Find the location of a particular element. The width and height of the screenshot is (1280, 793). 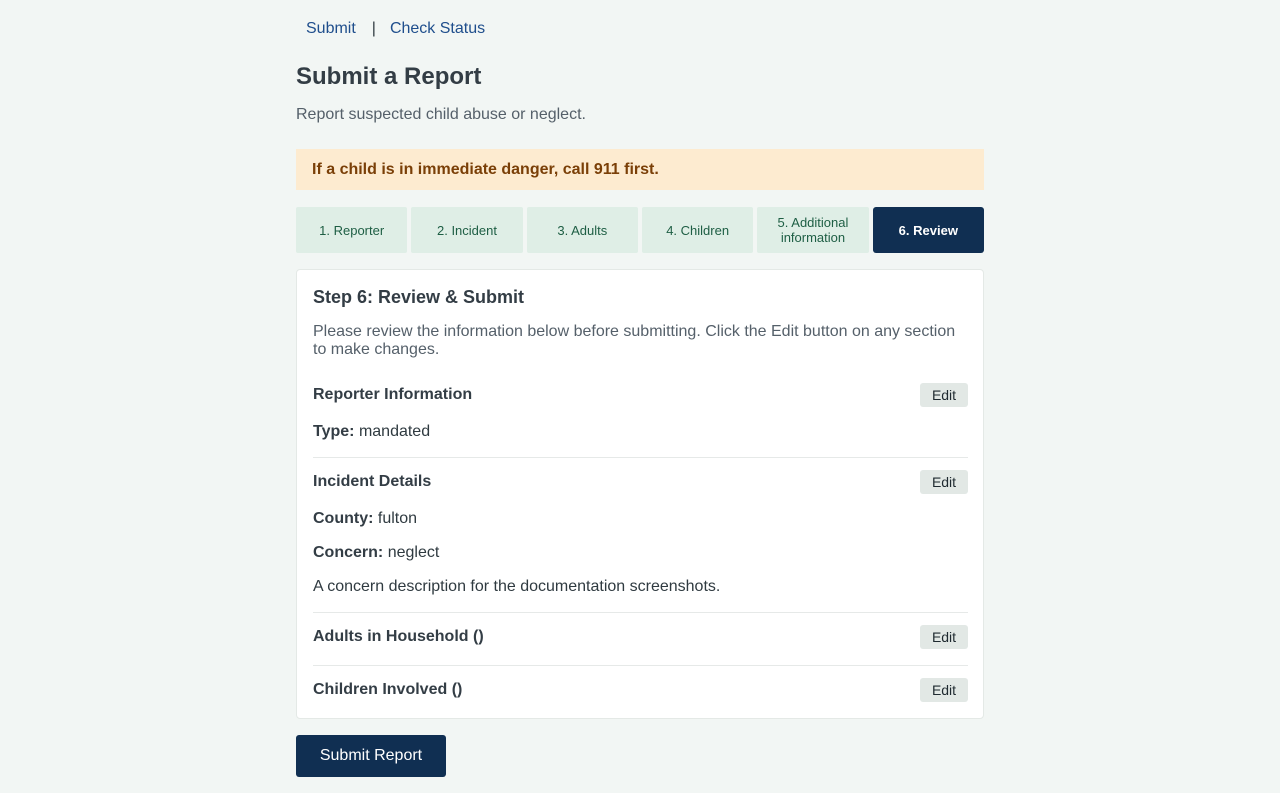

reporter-type-label: Type: is located at coordinates (334, 431).